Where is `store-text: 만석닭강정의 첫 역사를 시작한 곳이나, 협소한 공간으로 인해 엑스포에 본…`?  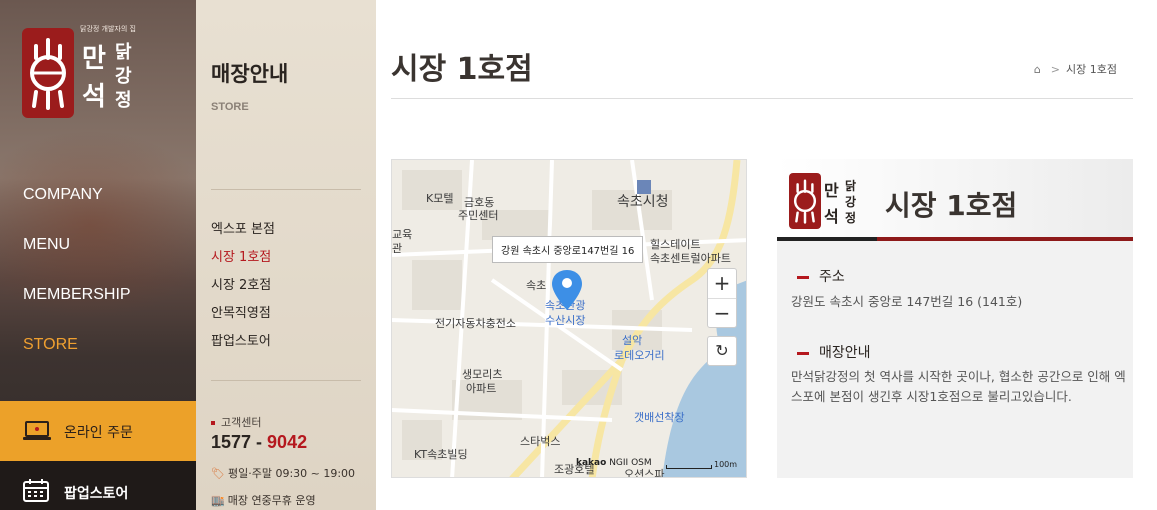
store-text: 만석닭강정의 첫 역사를 시작한 곳이나, 협소한 공간으로 인해 엑스포에 본… is located at coordinates (958, 386).